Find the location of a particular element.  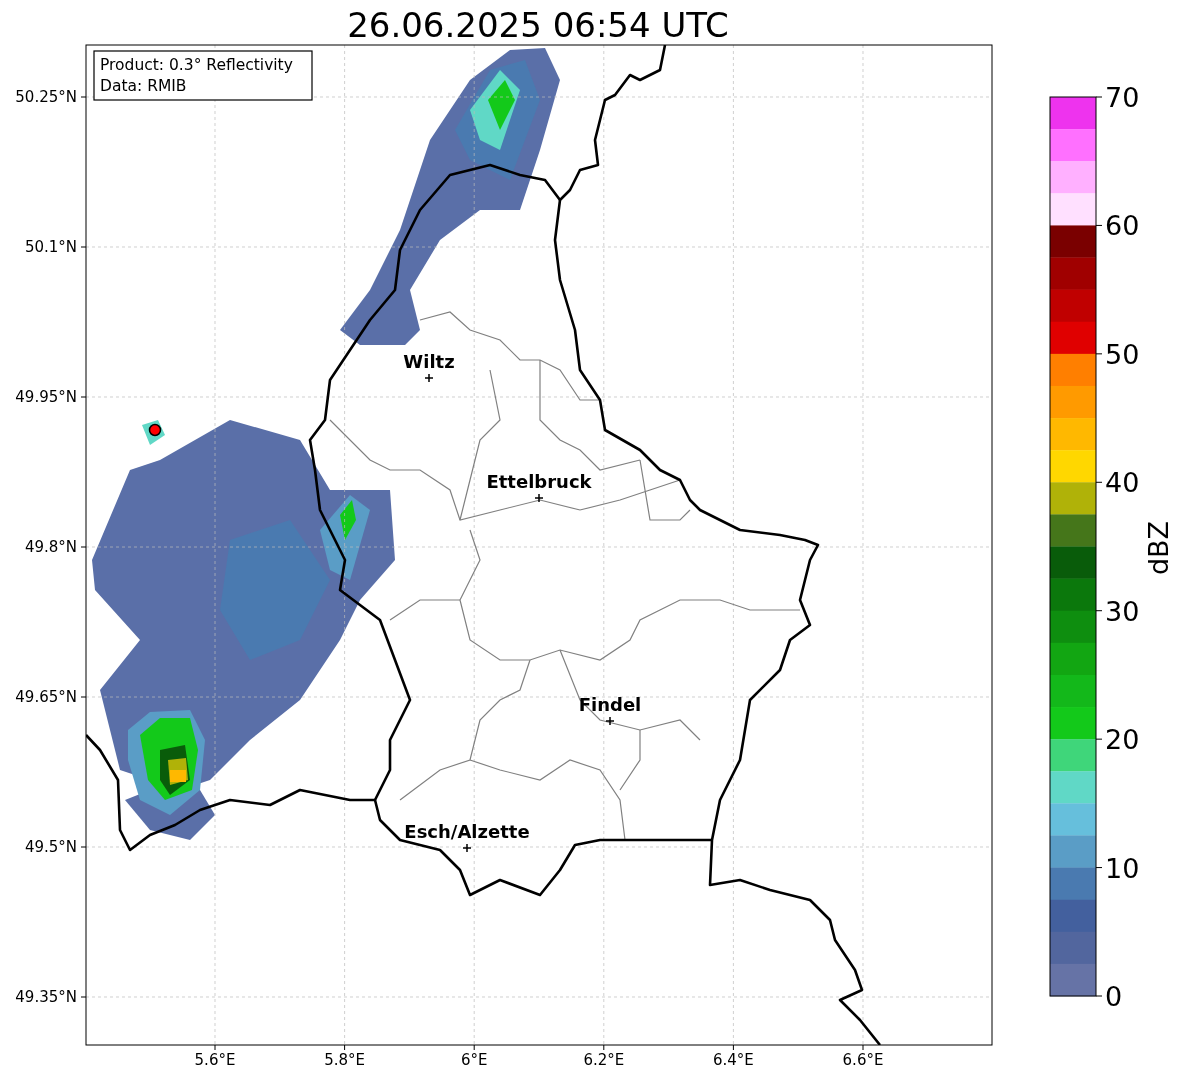

longitude-label: 6.6°E is located at coordinates (863, 1060).